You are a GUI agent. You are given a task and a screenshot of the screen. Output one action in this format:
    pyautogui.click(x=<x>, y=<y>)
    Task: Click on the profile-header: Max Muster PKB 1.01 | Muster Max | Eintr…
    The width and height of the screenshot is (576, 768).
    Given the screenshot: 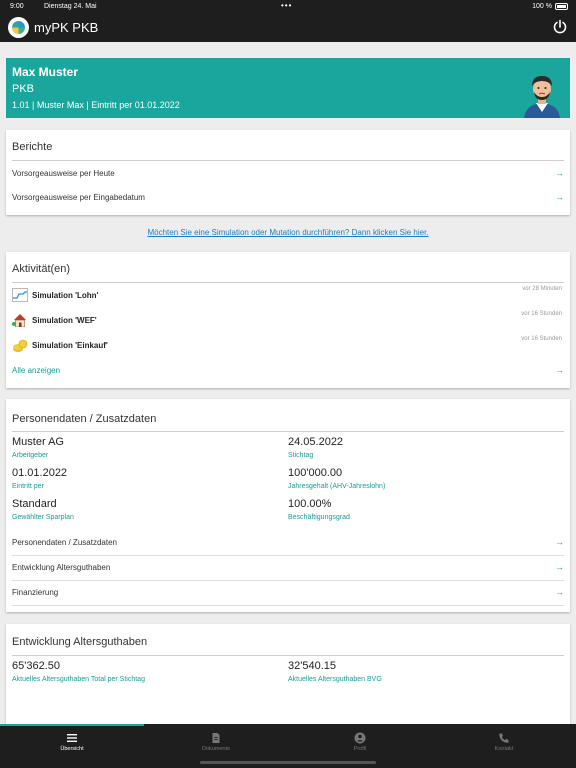 What is the action you would take?
    pyautogui.click(x=288, y=88)
    